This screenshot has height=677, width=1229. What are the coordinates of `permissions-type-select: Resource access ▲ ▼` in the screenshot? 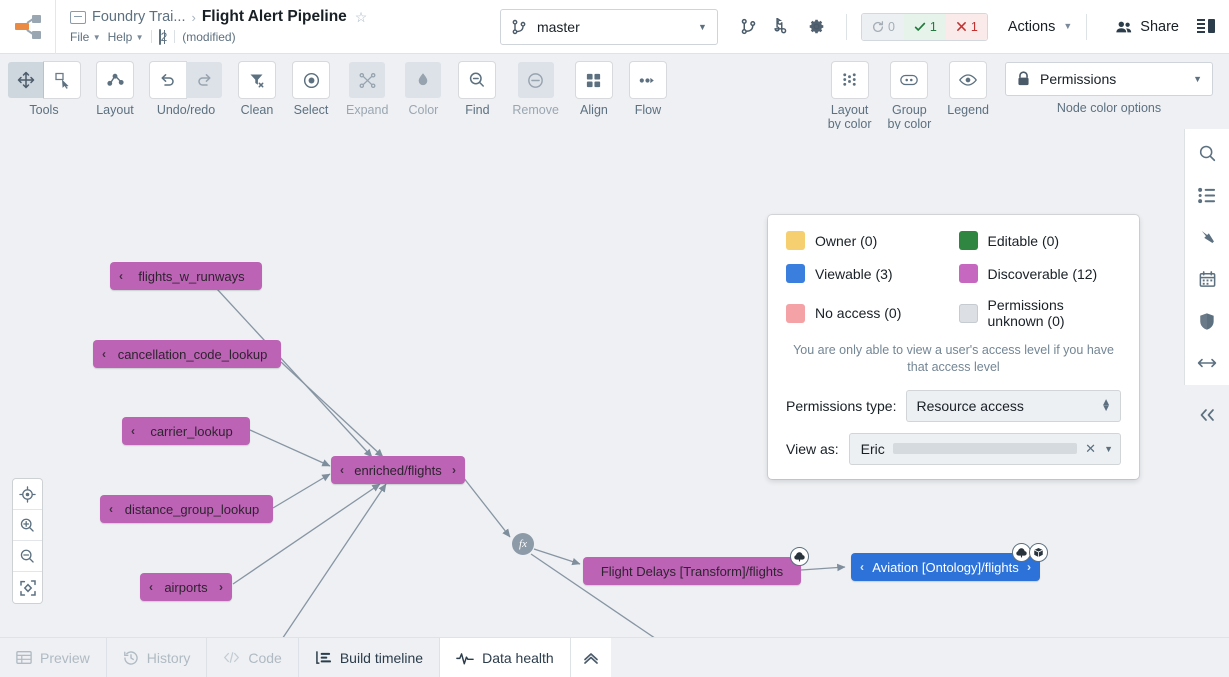 It's located at (1013, 405).